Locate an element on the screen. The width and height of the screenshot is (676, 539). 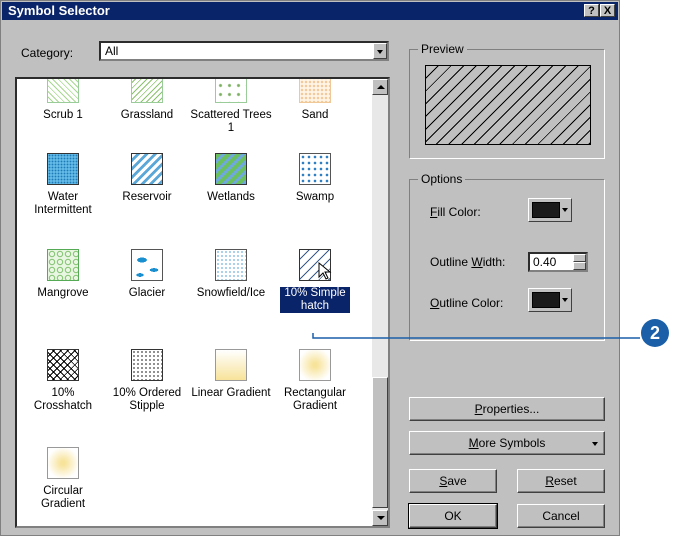
callout-number: 2 is located at coordinates (654, 333).